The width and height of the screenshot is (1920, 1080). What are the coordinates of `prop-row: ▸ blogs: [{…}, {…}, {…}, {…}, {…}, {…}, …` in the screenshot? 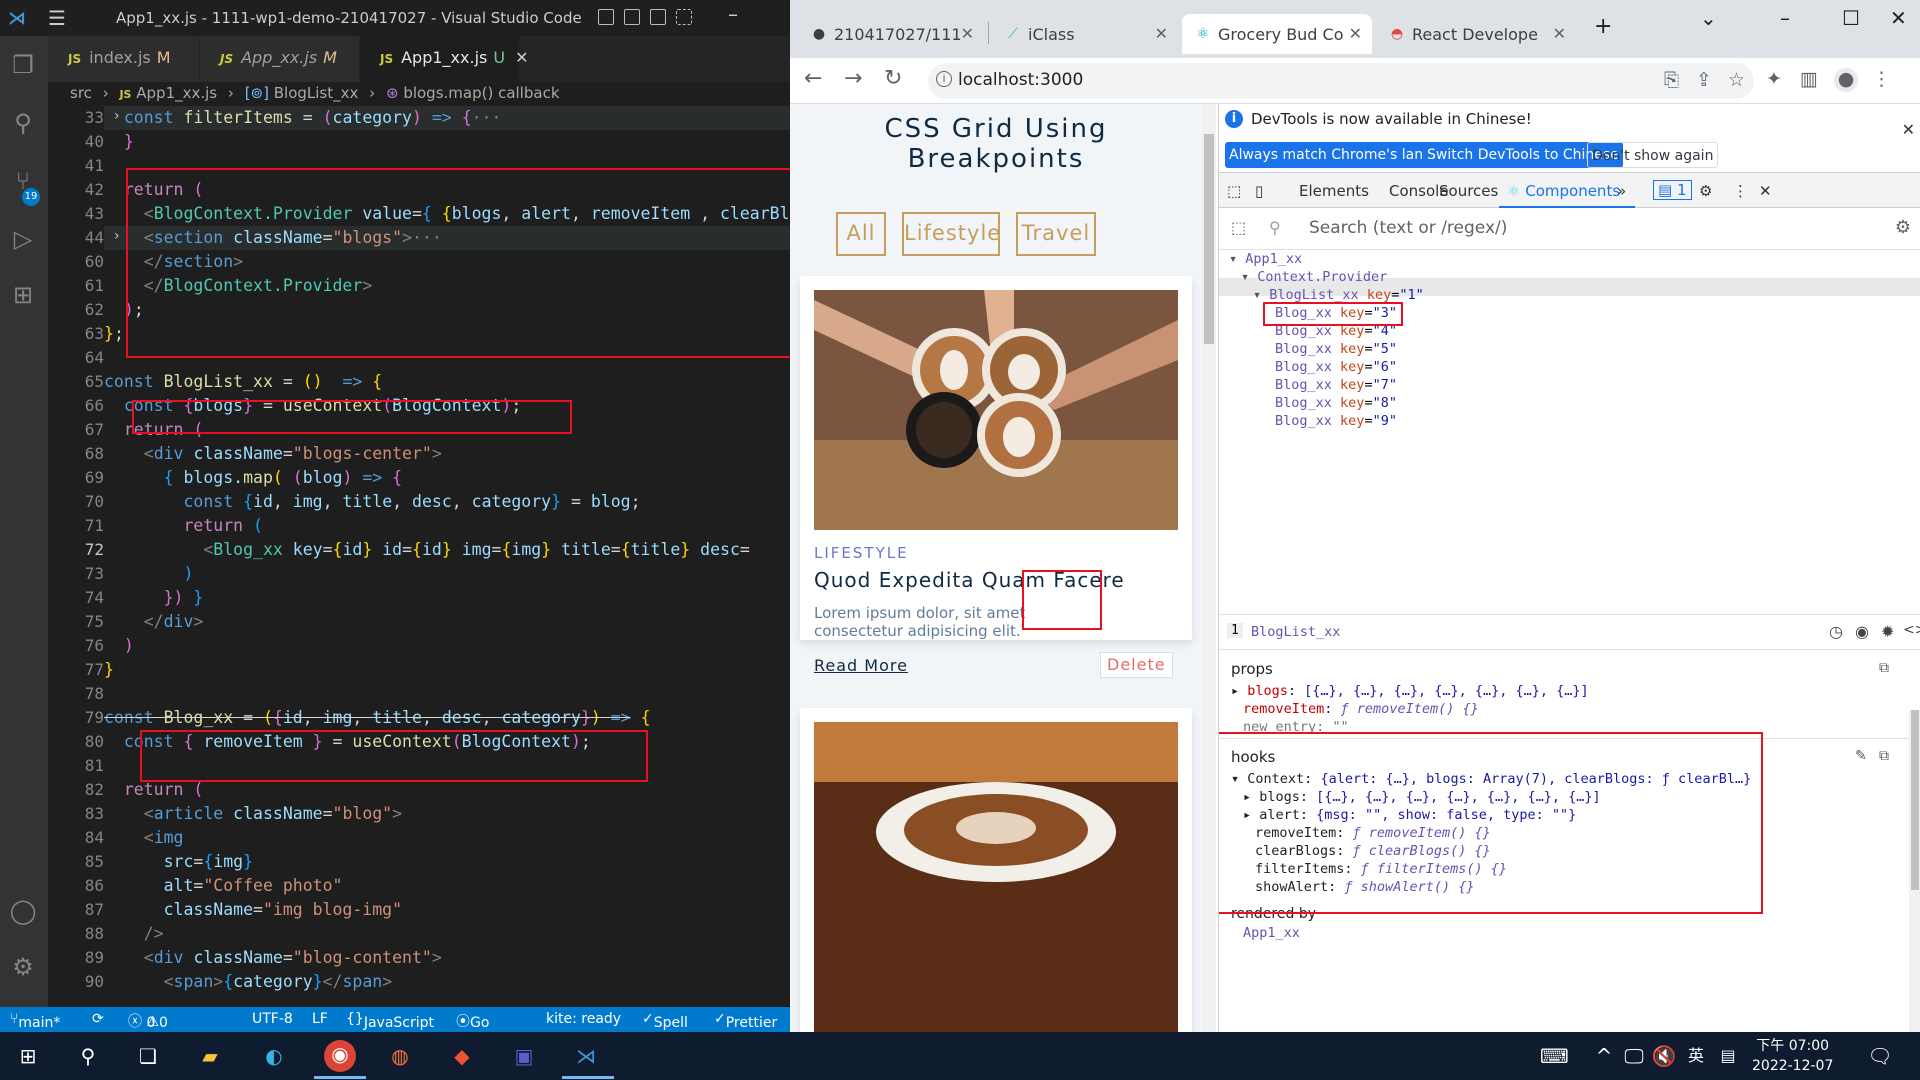 It's located at (1410, 691).